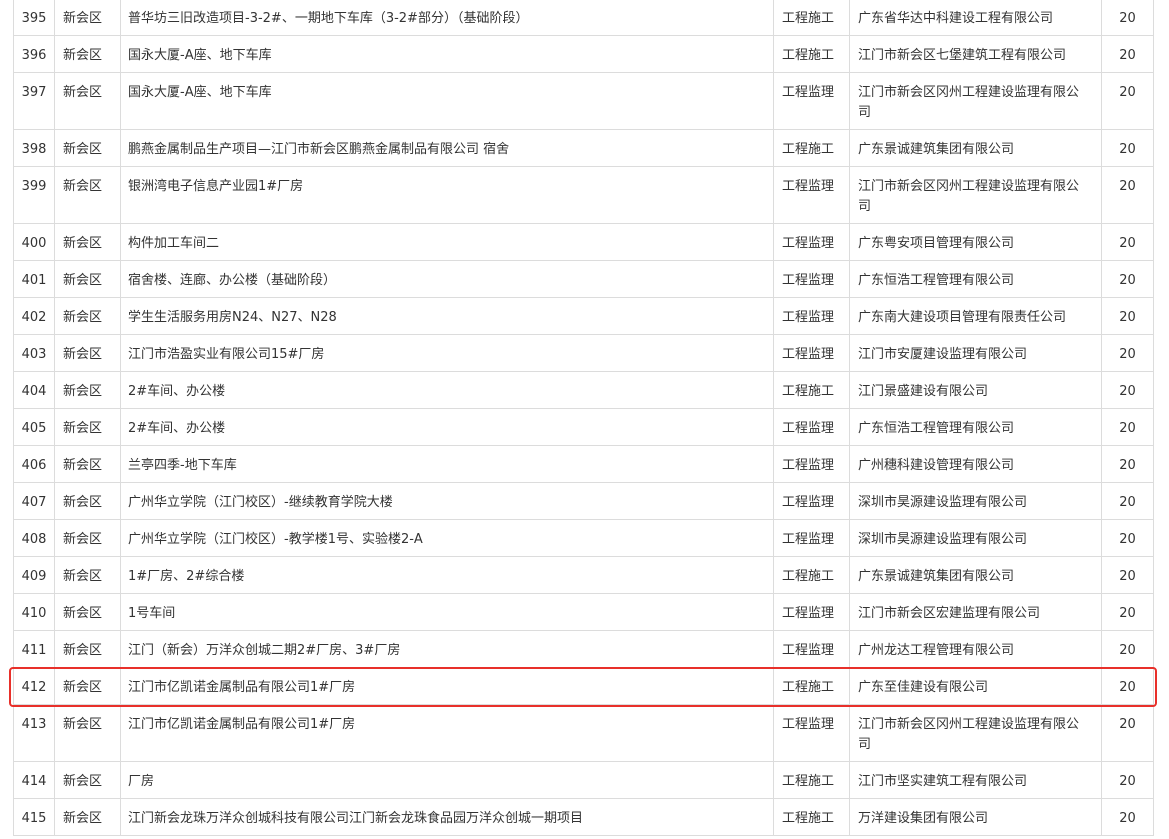 This screenshot has height=839, width=1169. I want to click on project-name-cell: 学生生活服务用房N24、N27、N28, so click(447, 316).